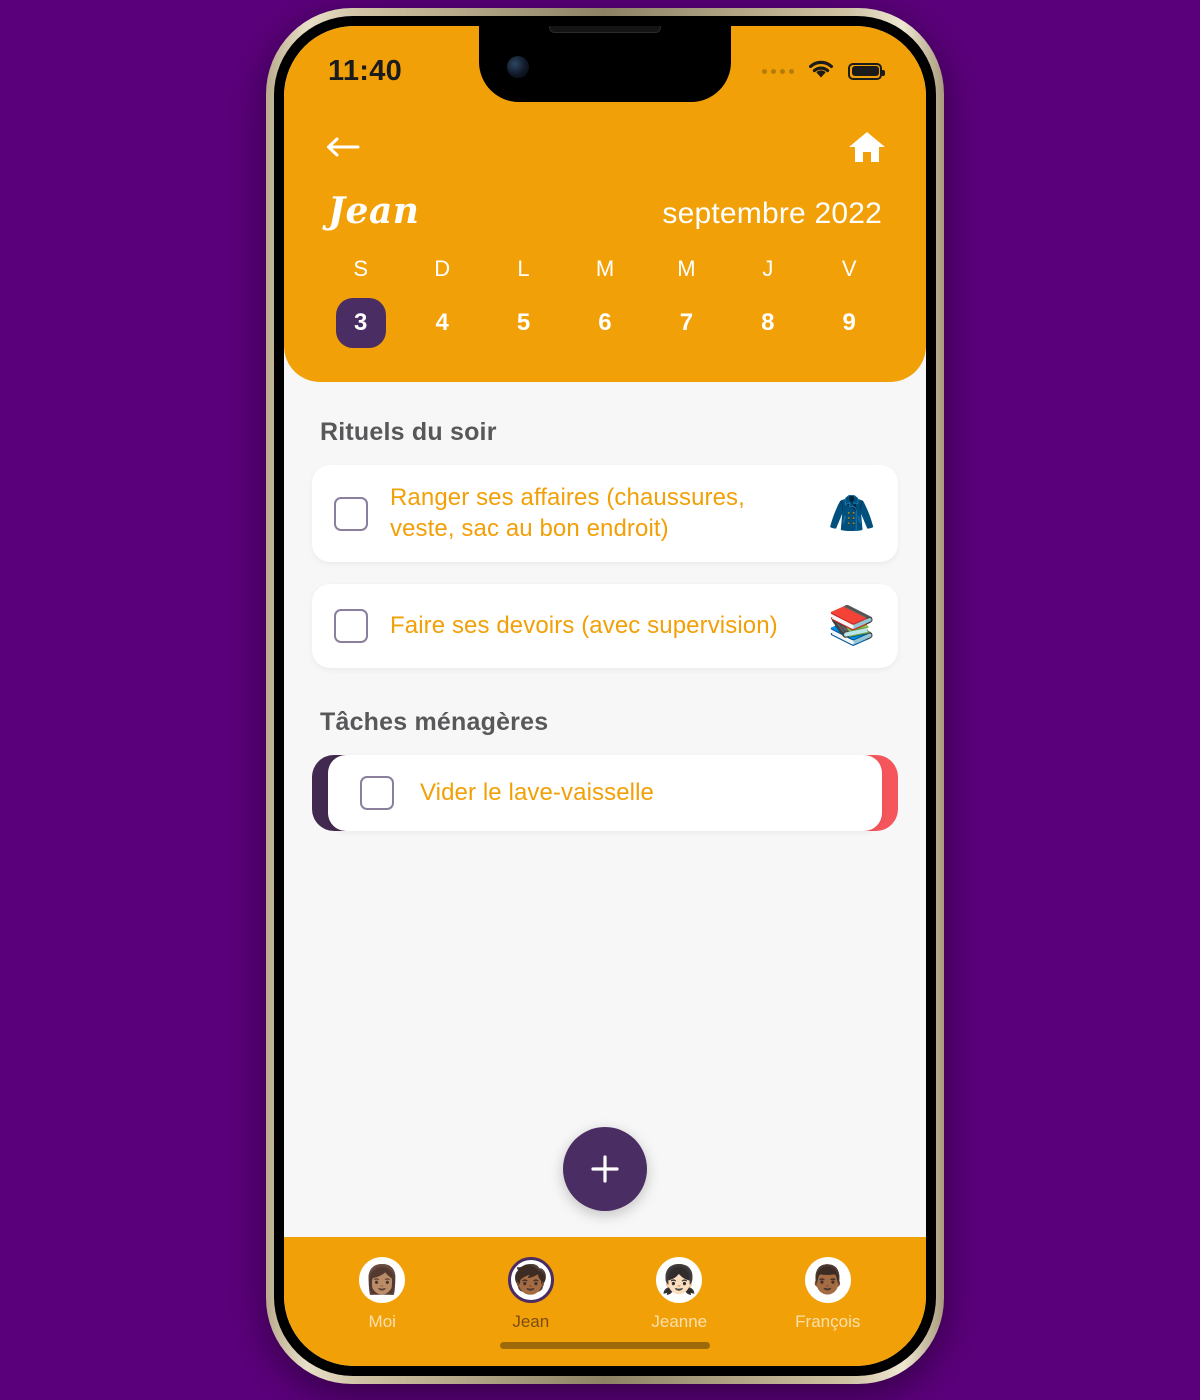 This screenshot has height=1400, width=1200. I want to click on front-camera-icon, so click(518, 67).